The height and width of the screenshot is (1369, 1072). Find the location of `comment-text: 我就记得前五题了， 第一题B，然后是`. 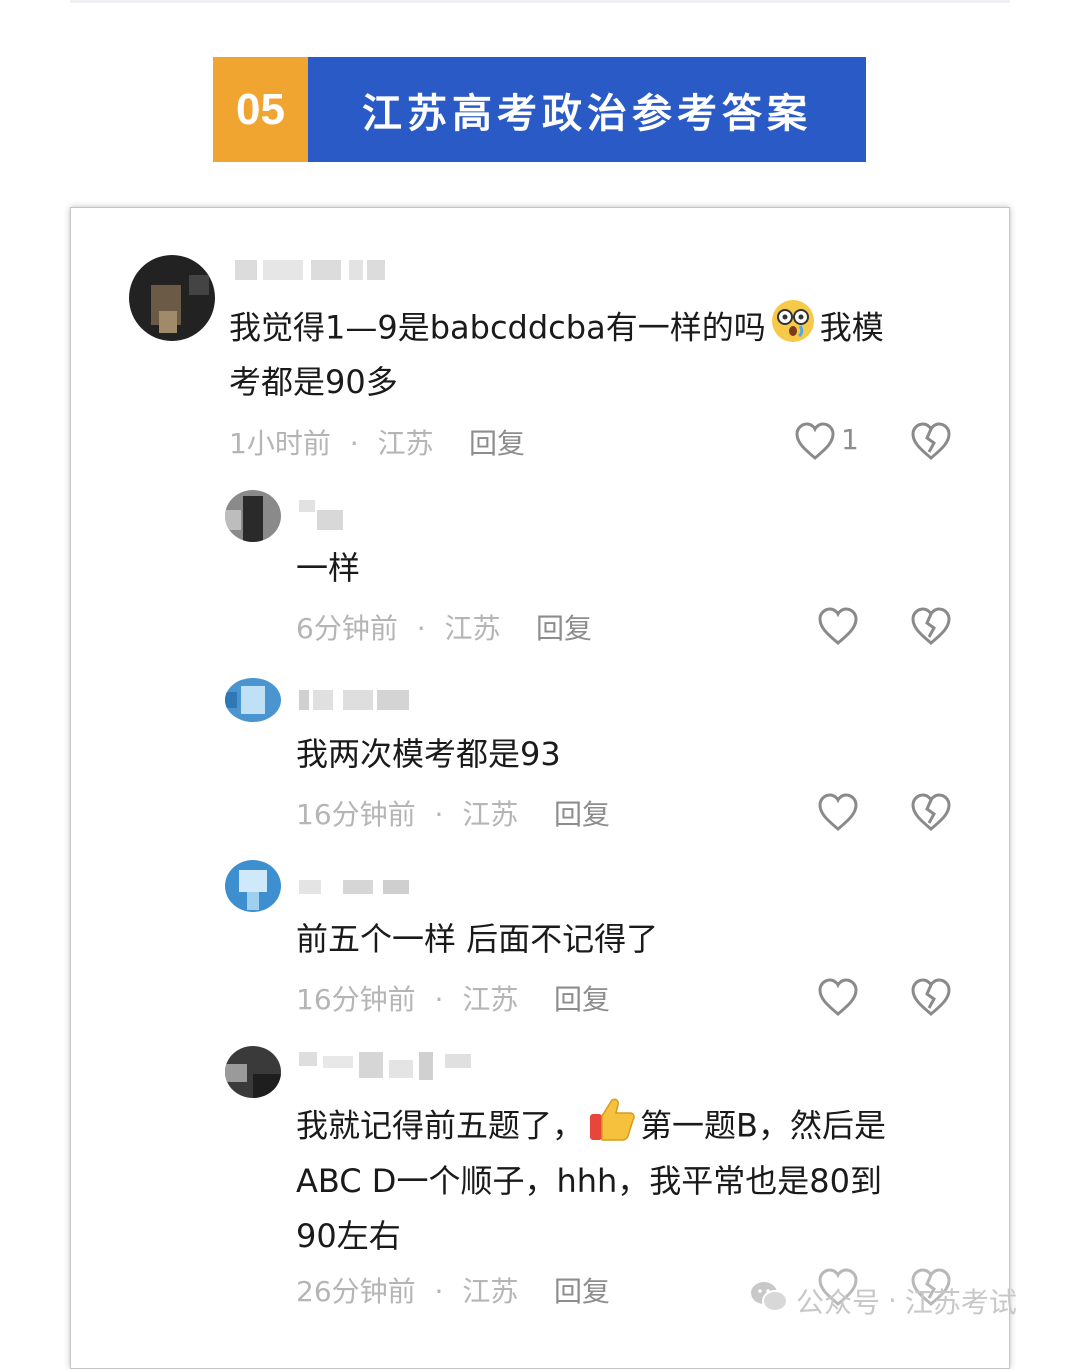

comment-text: 我就记得前五题了， 第一题B，然后是 is located at coordinates (591, 1127).